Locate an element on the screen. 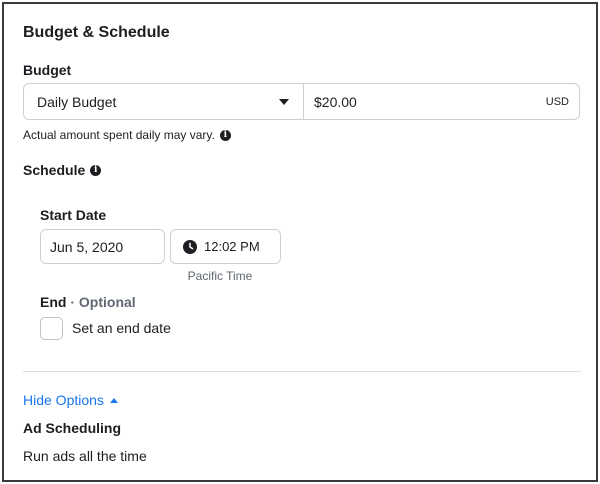 The height and width of the screenshot is (484, 600). budget-hint-text: Actual amount spent daily may vary. is located at coordinates (119, 135).